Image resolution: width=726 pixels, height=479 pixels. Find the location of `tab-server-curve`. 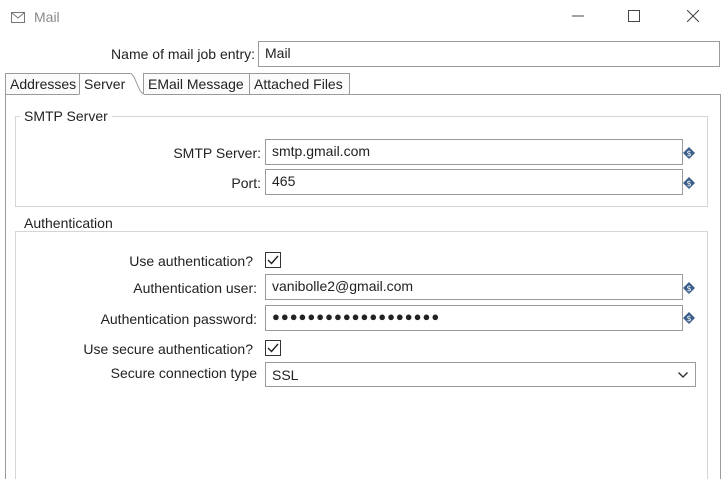

tab-server-curve is located at coordinates (137, 83).